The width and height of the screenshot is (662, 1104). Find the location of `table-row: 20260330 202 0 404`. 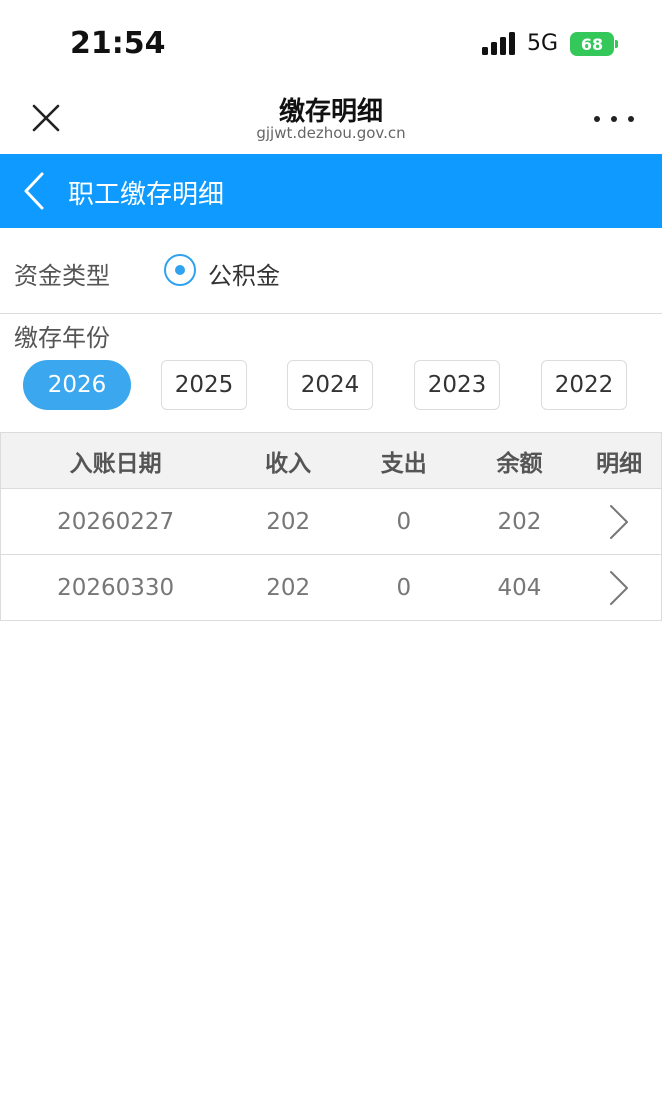

table-row: 20260330 202 0 404 is located at coordinates (331, 588).